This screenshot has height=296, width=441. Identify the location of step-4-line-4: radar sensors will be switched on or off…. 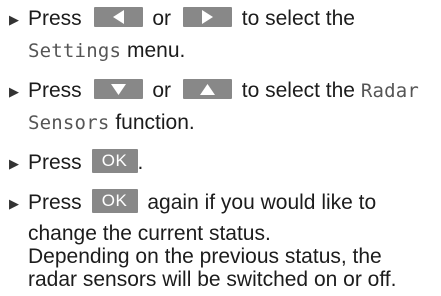
(212, 279).